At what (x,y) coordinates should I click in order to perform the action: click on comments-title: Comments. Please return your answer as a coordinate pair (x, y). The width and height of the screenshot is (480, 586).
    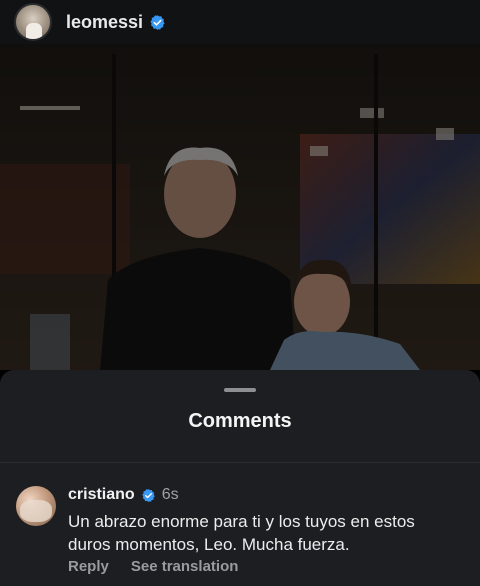
    Looking at the image, I should click on (240, 421).